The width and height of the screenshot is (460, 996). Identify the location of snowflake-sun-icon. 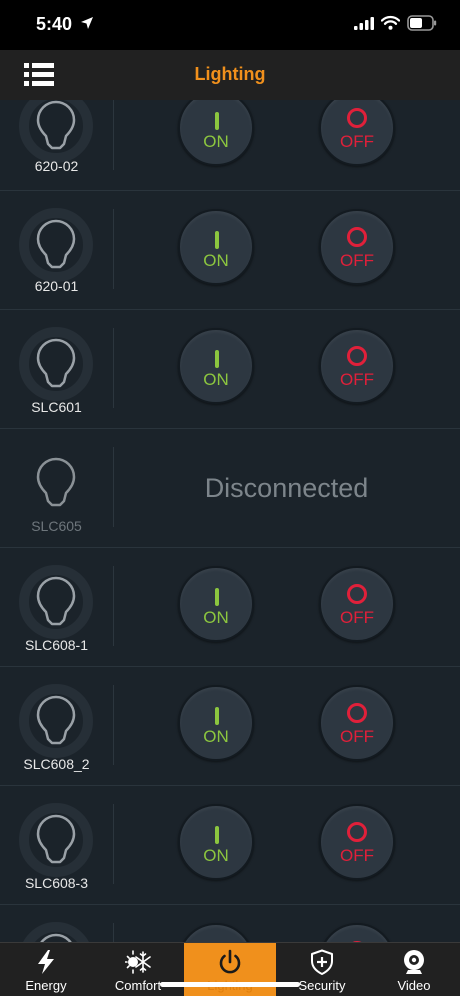
(138, 962).